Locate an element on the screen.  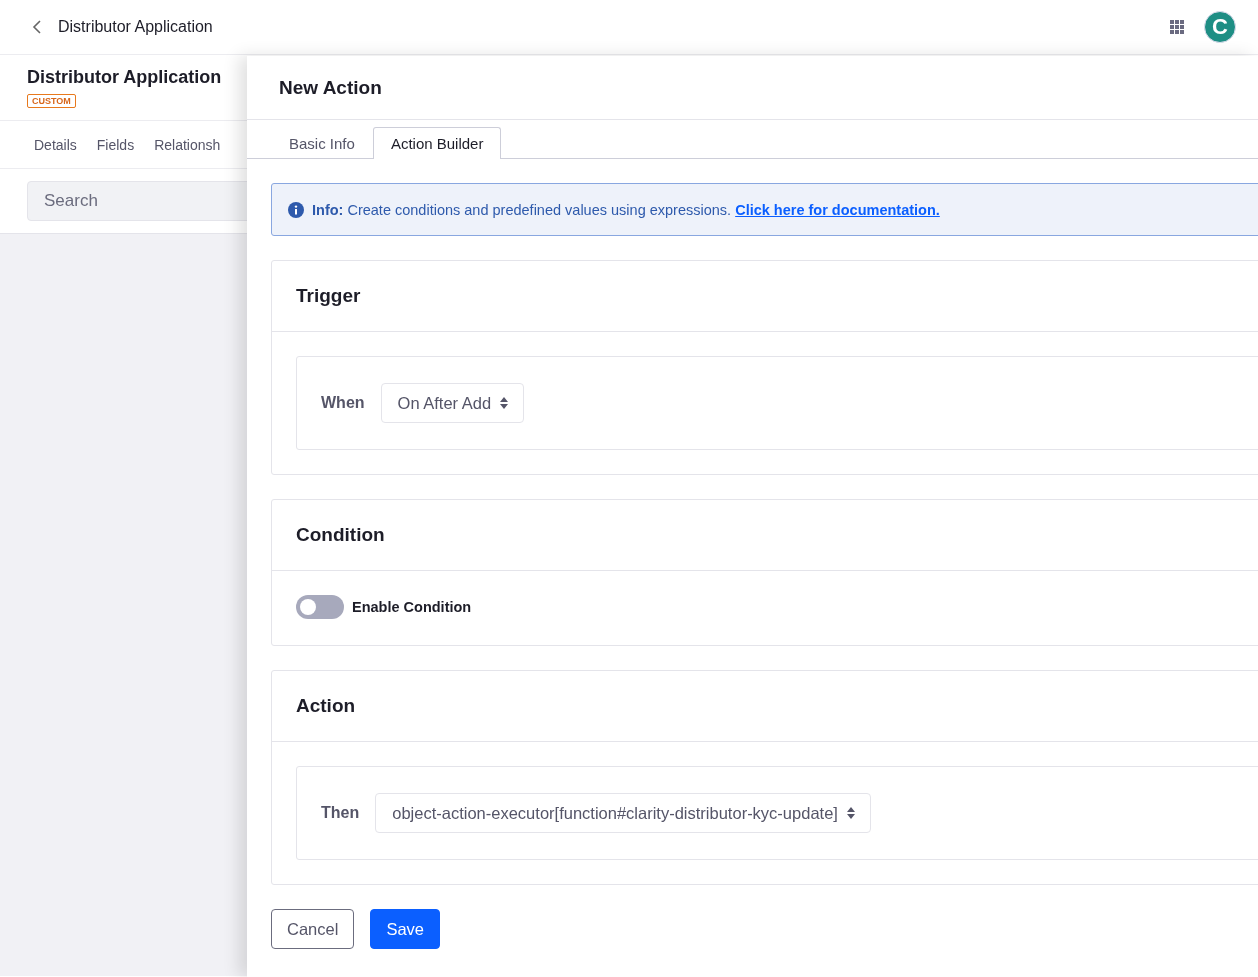
field-label: When is located at coordinates (343, 403).